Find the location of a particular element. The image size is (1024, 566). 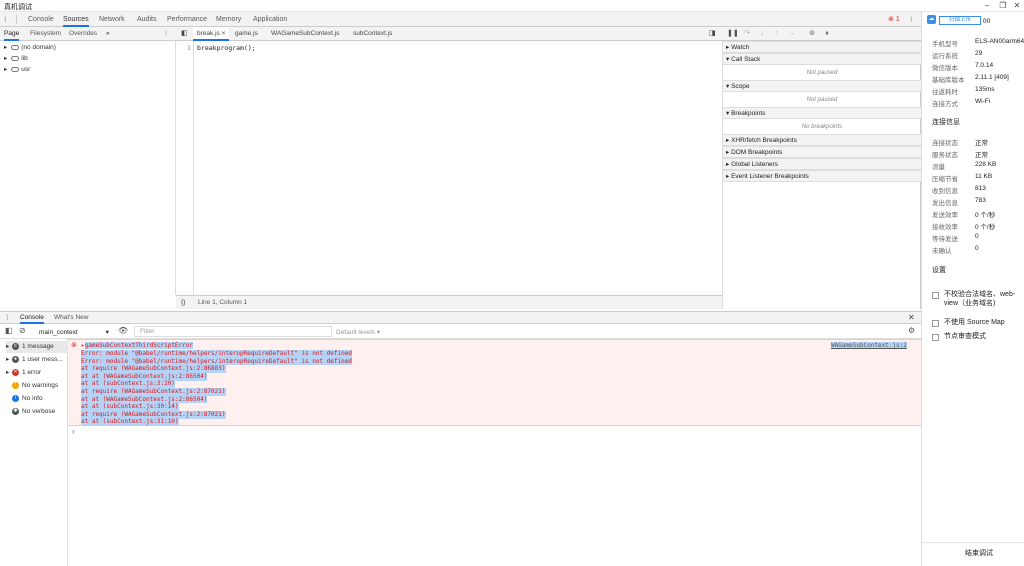

context-select: main_context ▾ is located at coordinates (74, 332).